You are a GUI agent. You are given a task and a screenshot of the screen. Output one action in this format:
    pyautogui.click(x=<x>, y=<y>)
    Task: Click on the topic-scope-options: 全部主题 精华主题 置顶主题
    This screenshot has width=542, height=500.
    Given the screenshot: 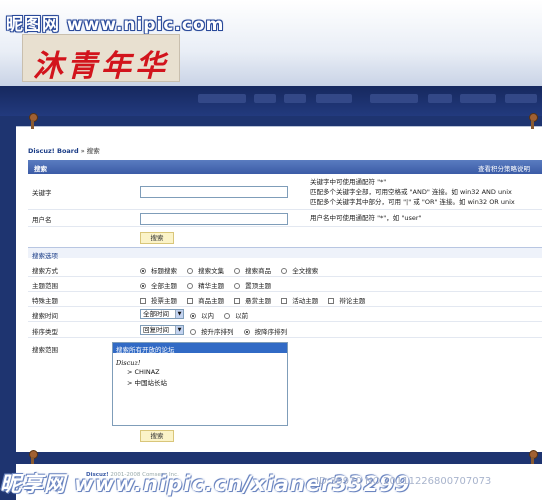 What is the action you would take?
    pyautogui.click(x=209, y=285)
    